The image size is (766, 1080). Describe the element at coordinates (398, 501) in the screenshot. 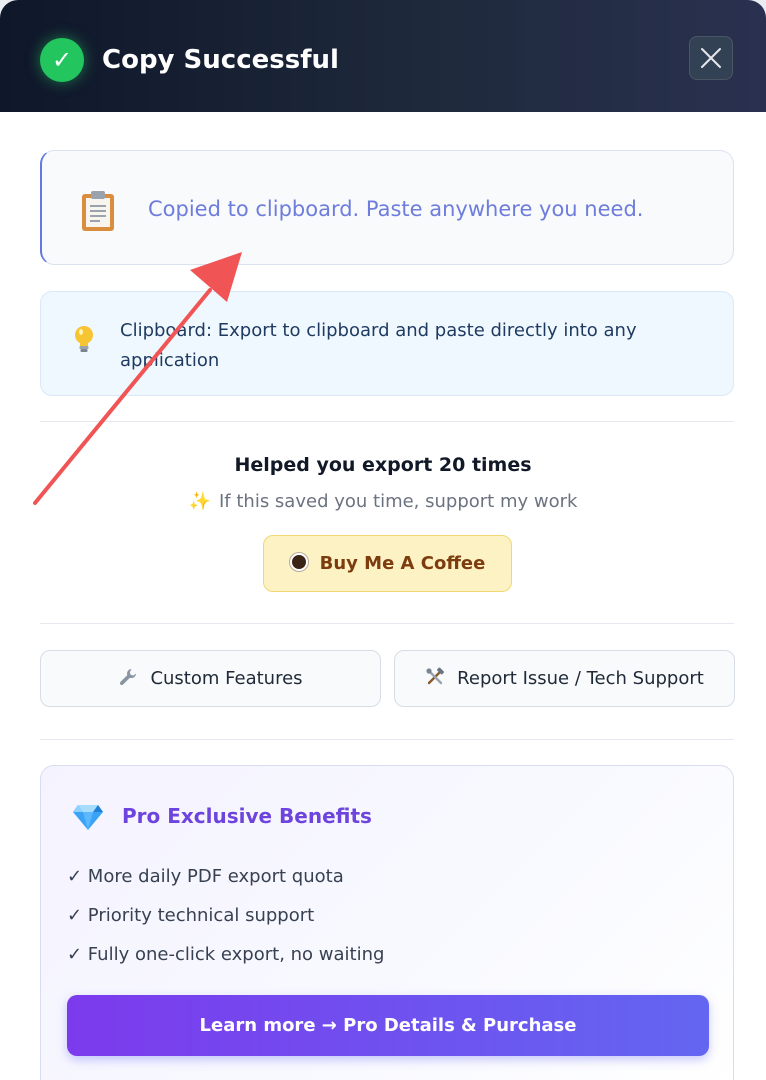

I see `support-prompt-text: If this saved you time, support my work` at that location.